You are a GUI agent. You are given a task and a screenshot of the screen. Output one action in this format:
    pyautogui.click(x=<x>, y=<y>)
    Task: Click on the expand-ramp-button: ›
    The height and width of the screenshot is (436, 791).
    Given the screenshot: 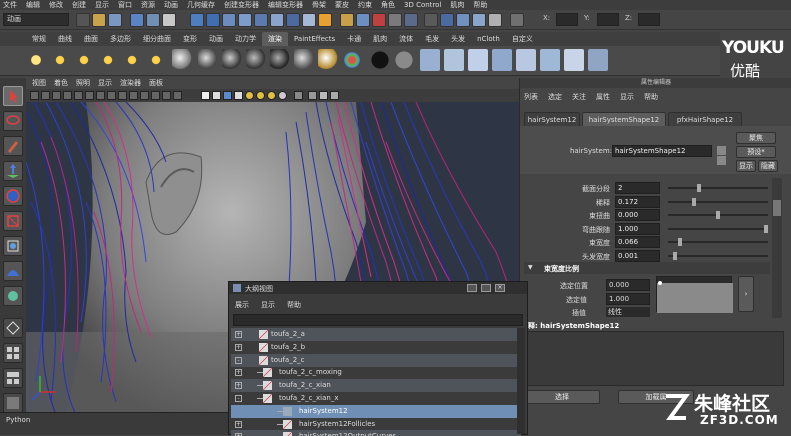 What is the action you would take?
    pyautogui.click(x=746, y=294)
    